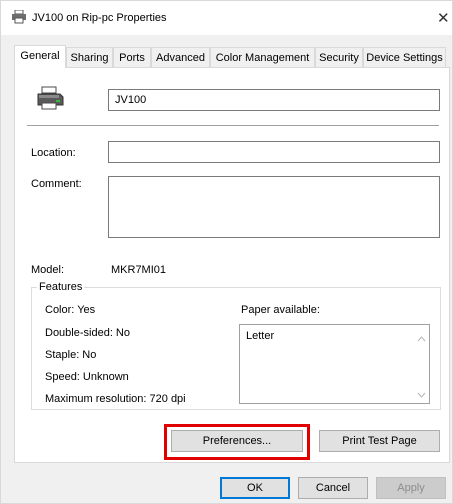 This screenshot has height=504, width=453. What do you see at coordinates (333, 488) in the screenshot?
I see `cancel-button: Cancel` at bounding box center [333, 488].